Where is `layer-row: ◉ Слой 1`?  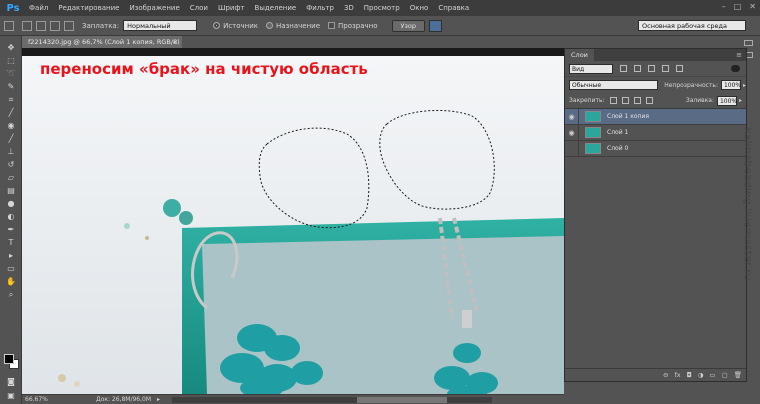 layer-row: ◉ Слой 1 is located at coordinates (655, 132).